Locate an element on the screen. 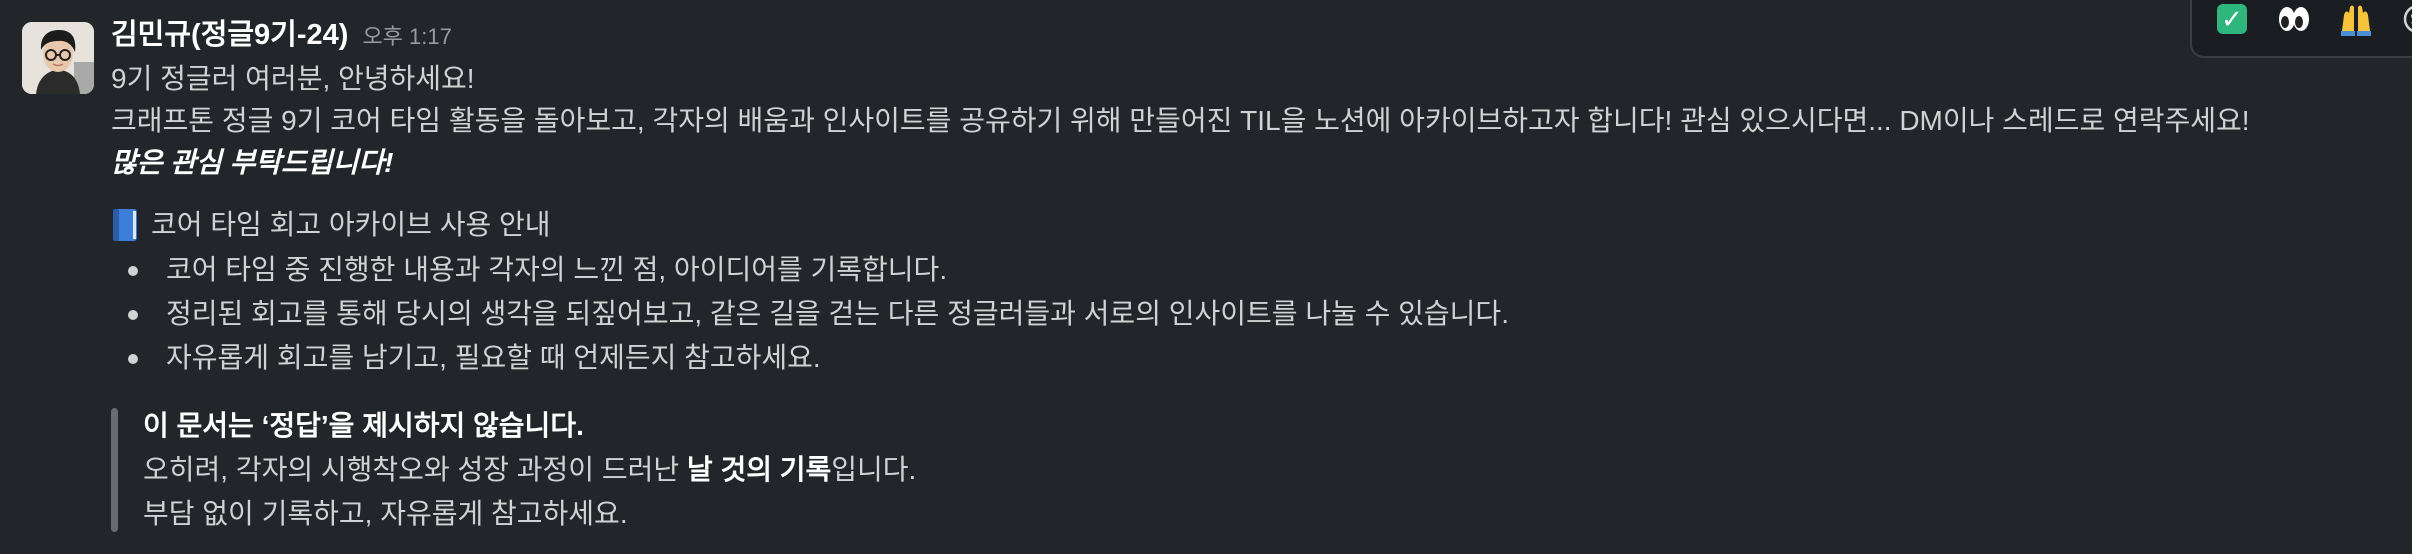 This screenshot has width=2412, height=554. add-reaction-button is located at coordinates (2406, 19).